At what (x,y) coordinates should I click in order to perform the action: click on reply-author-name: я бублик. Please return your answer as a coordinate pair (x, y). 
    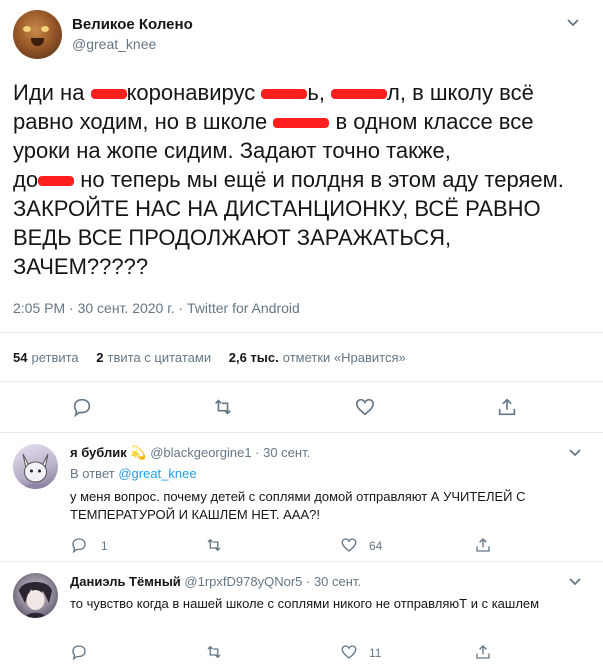
    Looking at the image, I should click on (98, 452).